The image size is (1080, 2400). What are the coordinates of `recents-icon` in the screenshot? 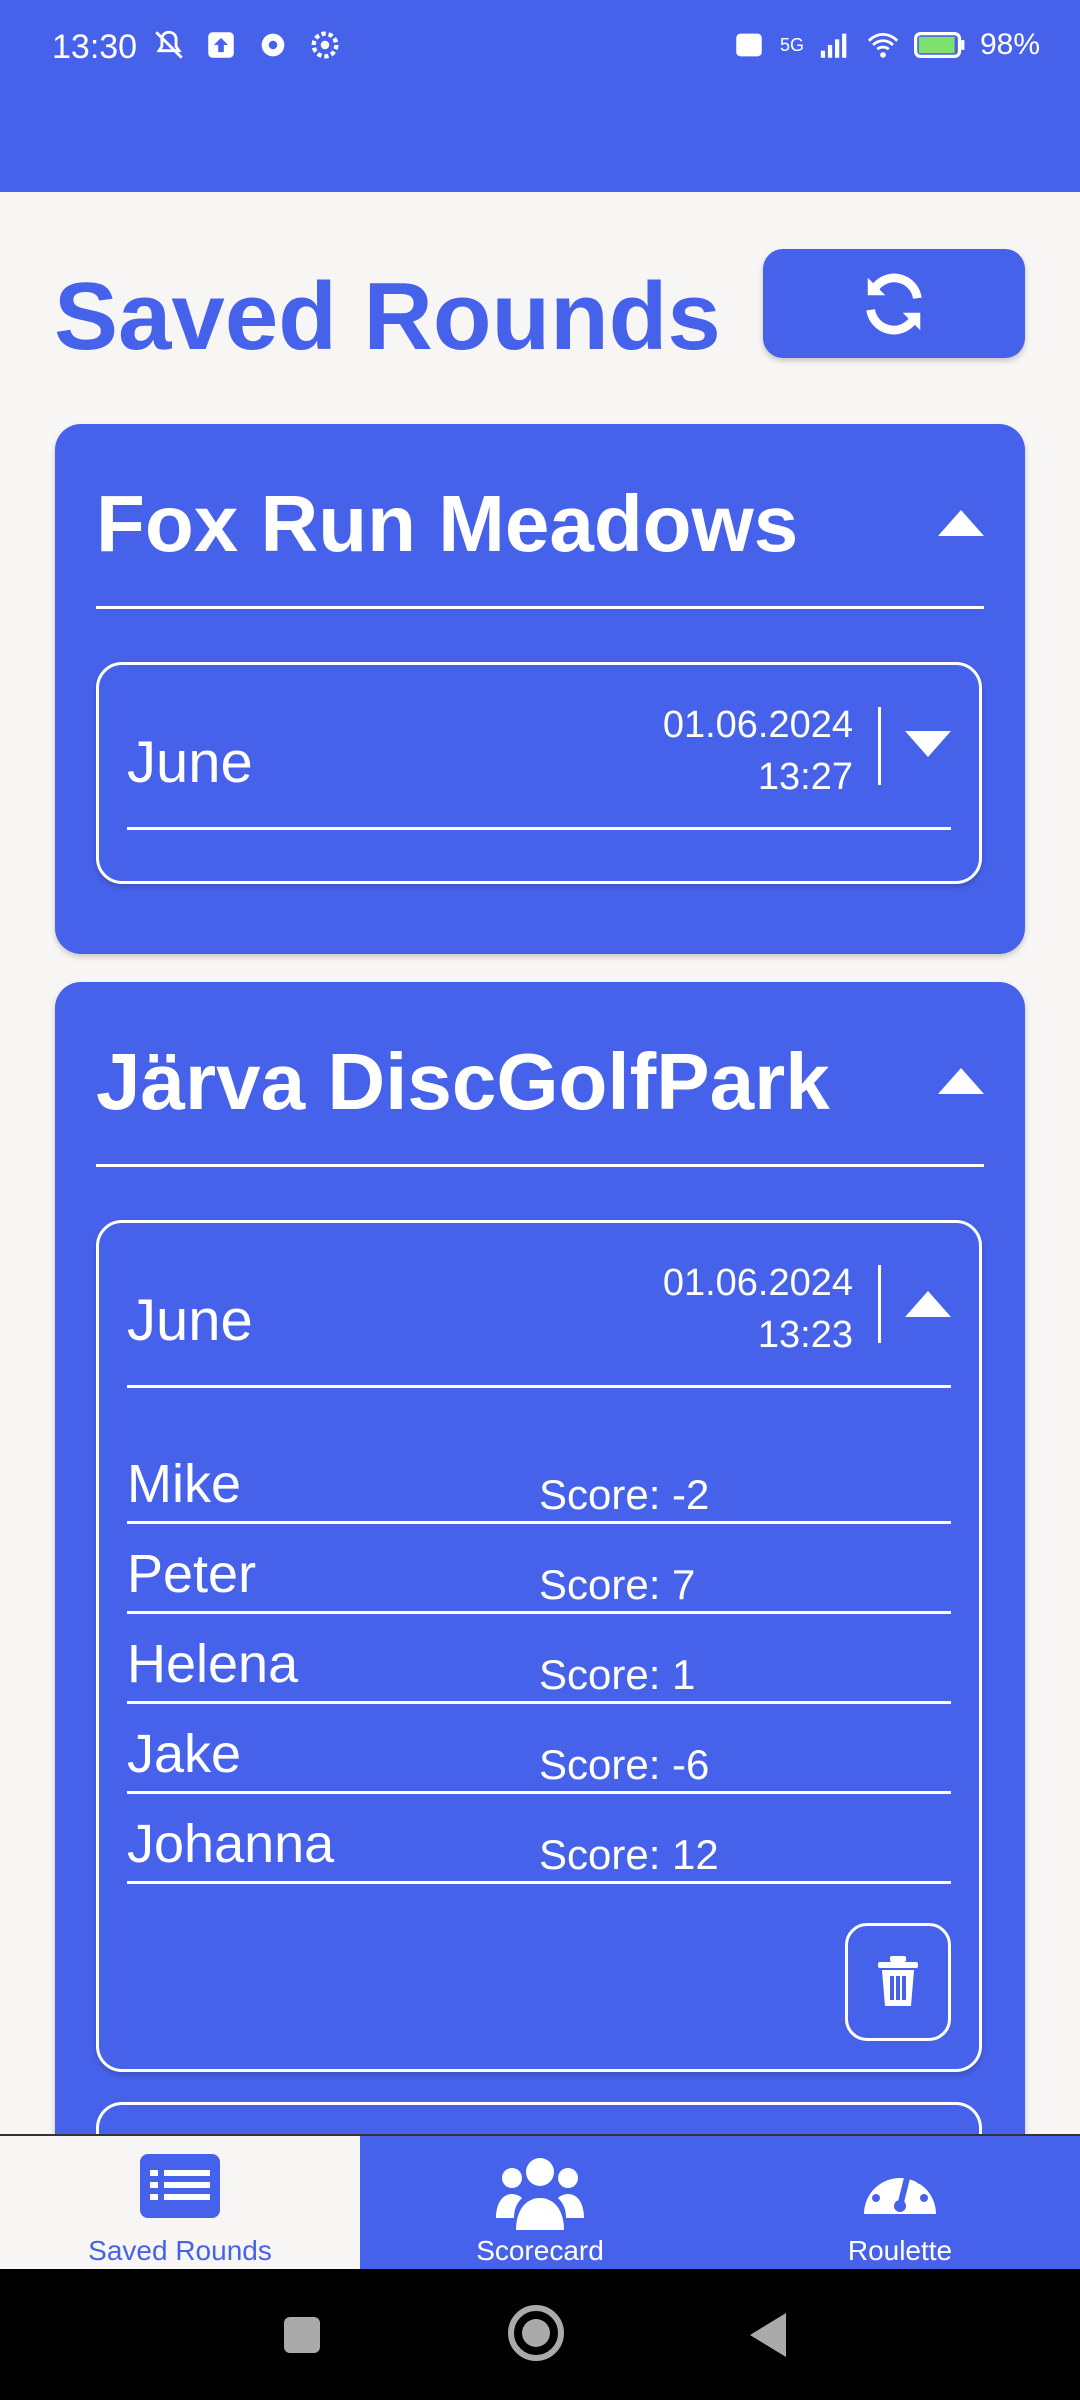 It's located at (302, 2335).